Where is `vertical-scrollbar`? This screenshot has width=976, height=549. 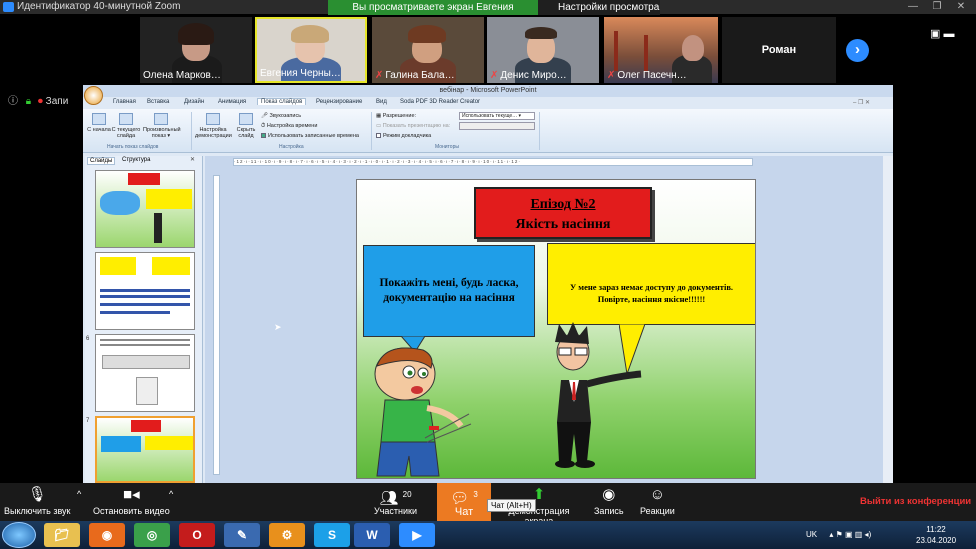 vertical-scrollbar is located at coordinates (888, 319).